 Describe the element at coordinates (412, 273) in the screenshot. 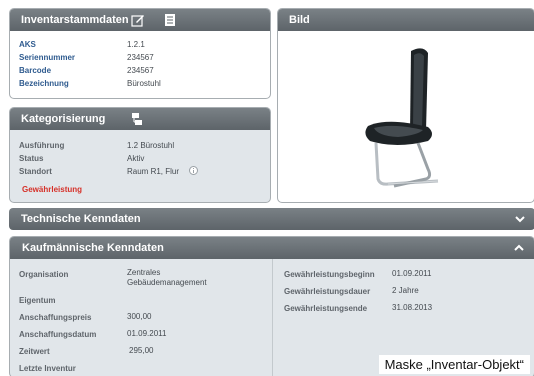

I see `warranty-start-value: 01.09.2011` at that location.